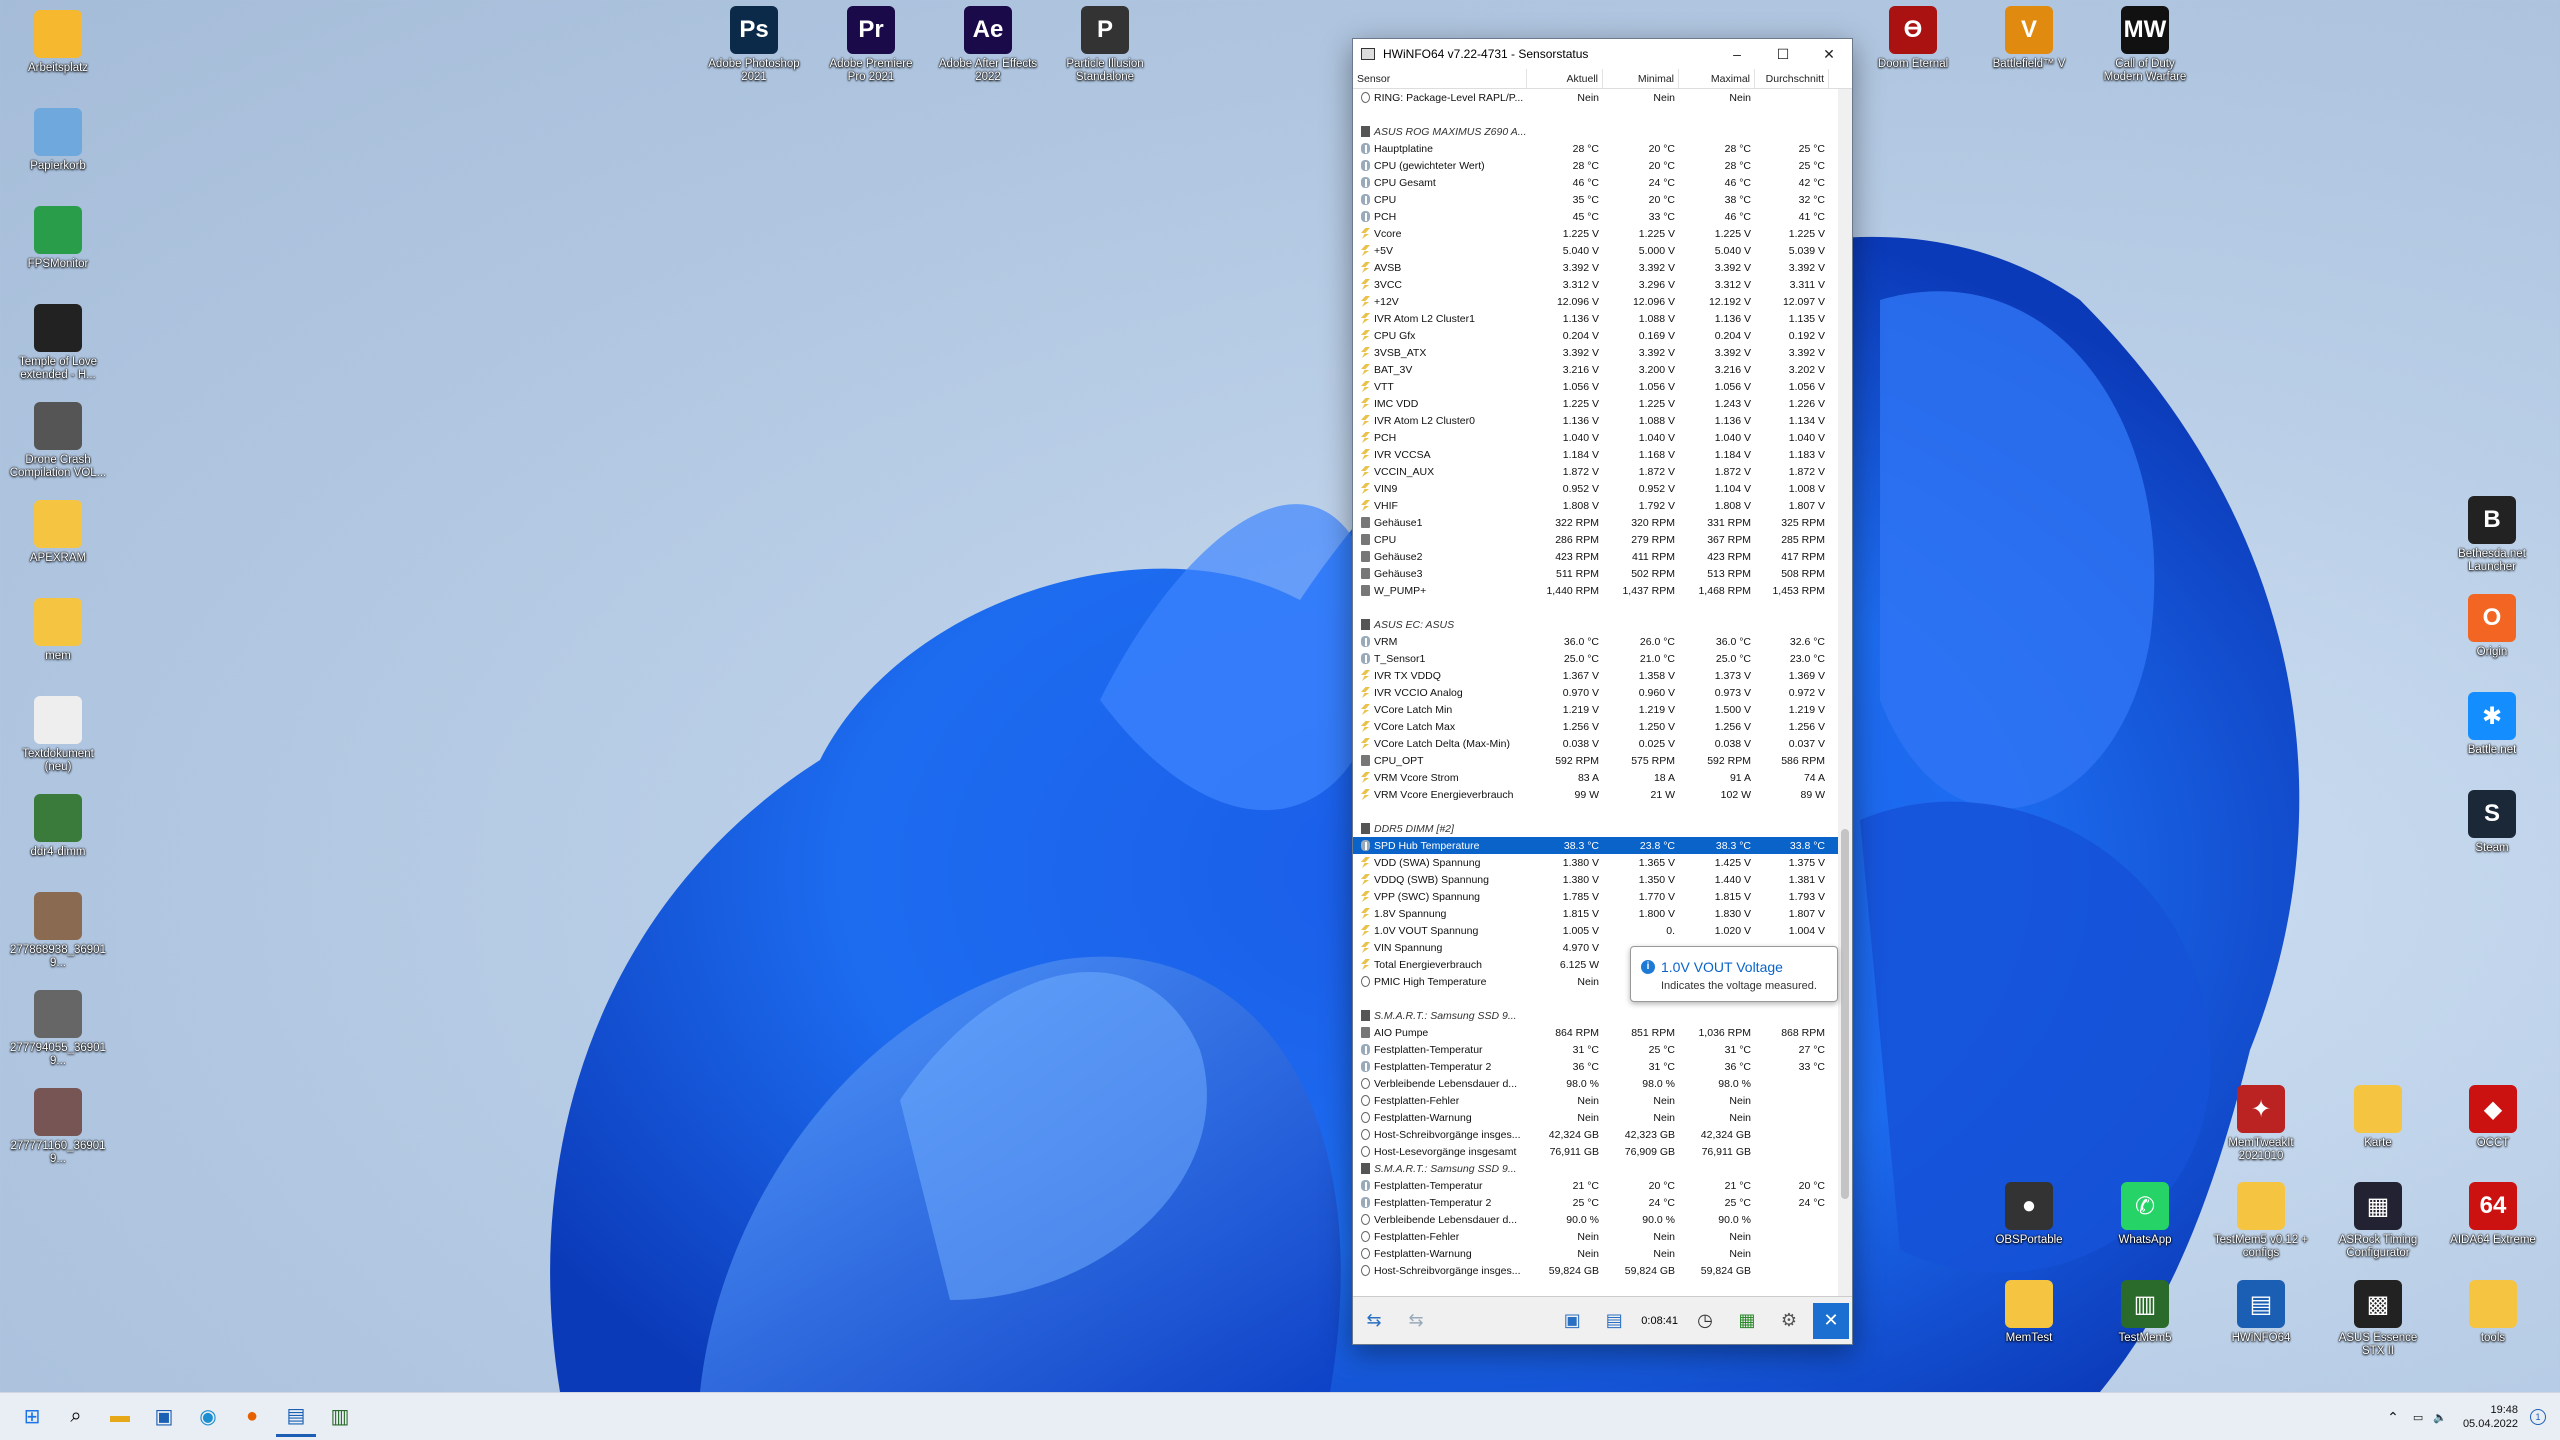 Image resolution: width=2560 pixels, height=1440 pixels. I want to click on desktop-icon-br-5: MemTest, so click(2029, 1312).